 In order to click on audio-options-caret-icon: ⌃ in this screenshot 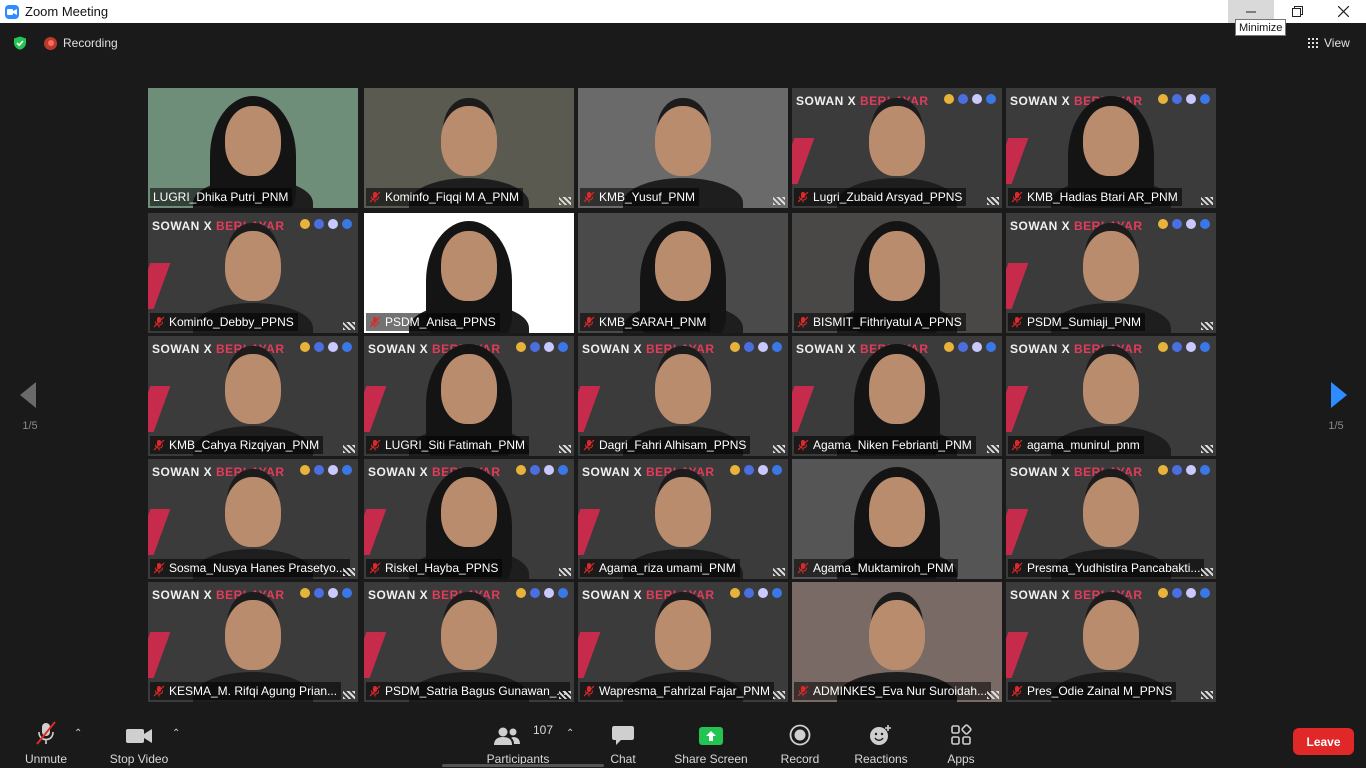, I will do `click(78, 733)`.